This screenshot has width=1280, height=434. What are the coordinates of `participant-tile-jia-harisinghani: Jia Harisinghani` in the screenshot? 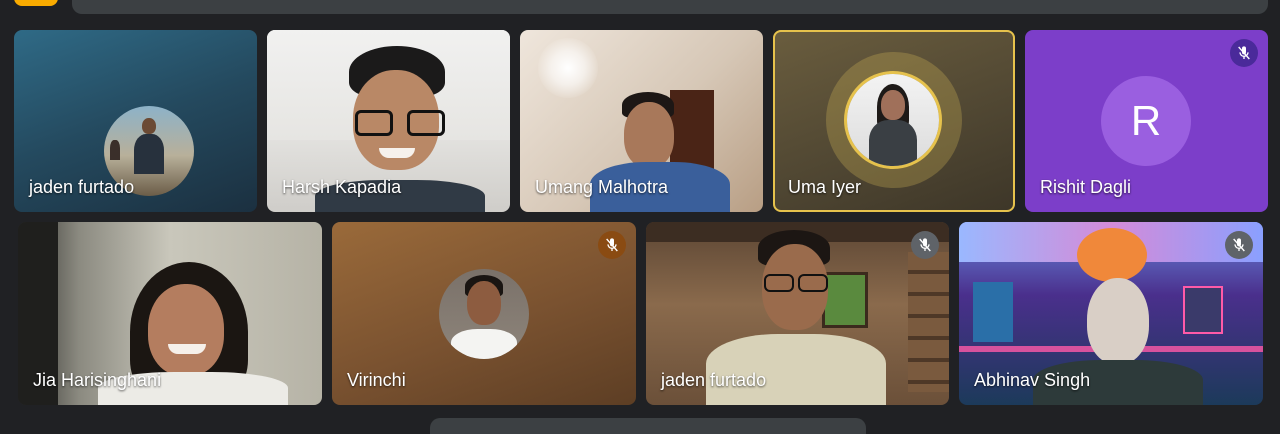 It's located at (170, 313).